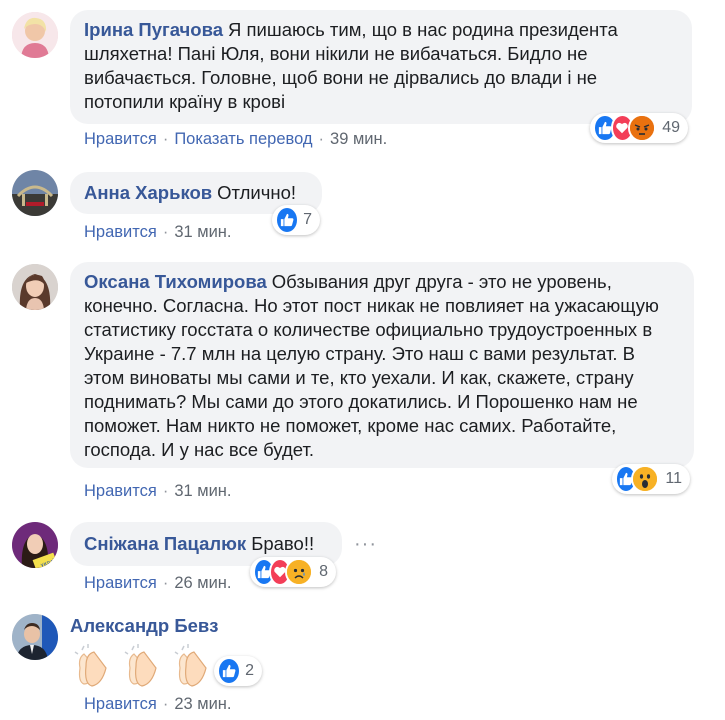  What do you see at coordinates (257, 192) in the screenshot?
I see `comment-text: Отлично!` at bounding box center [257, 192].